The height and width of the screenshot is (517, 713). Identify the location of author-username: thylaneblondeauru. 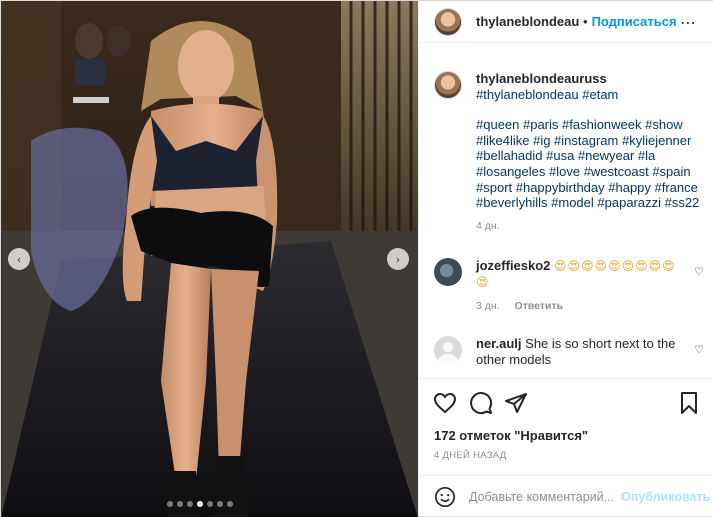
(527, 21).